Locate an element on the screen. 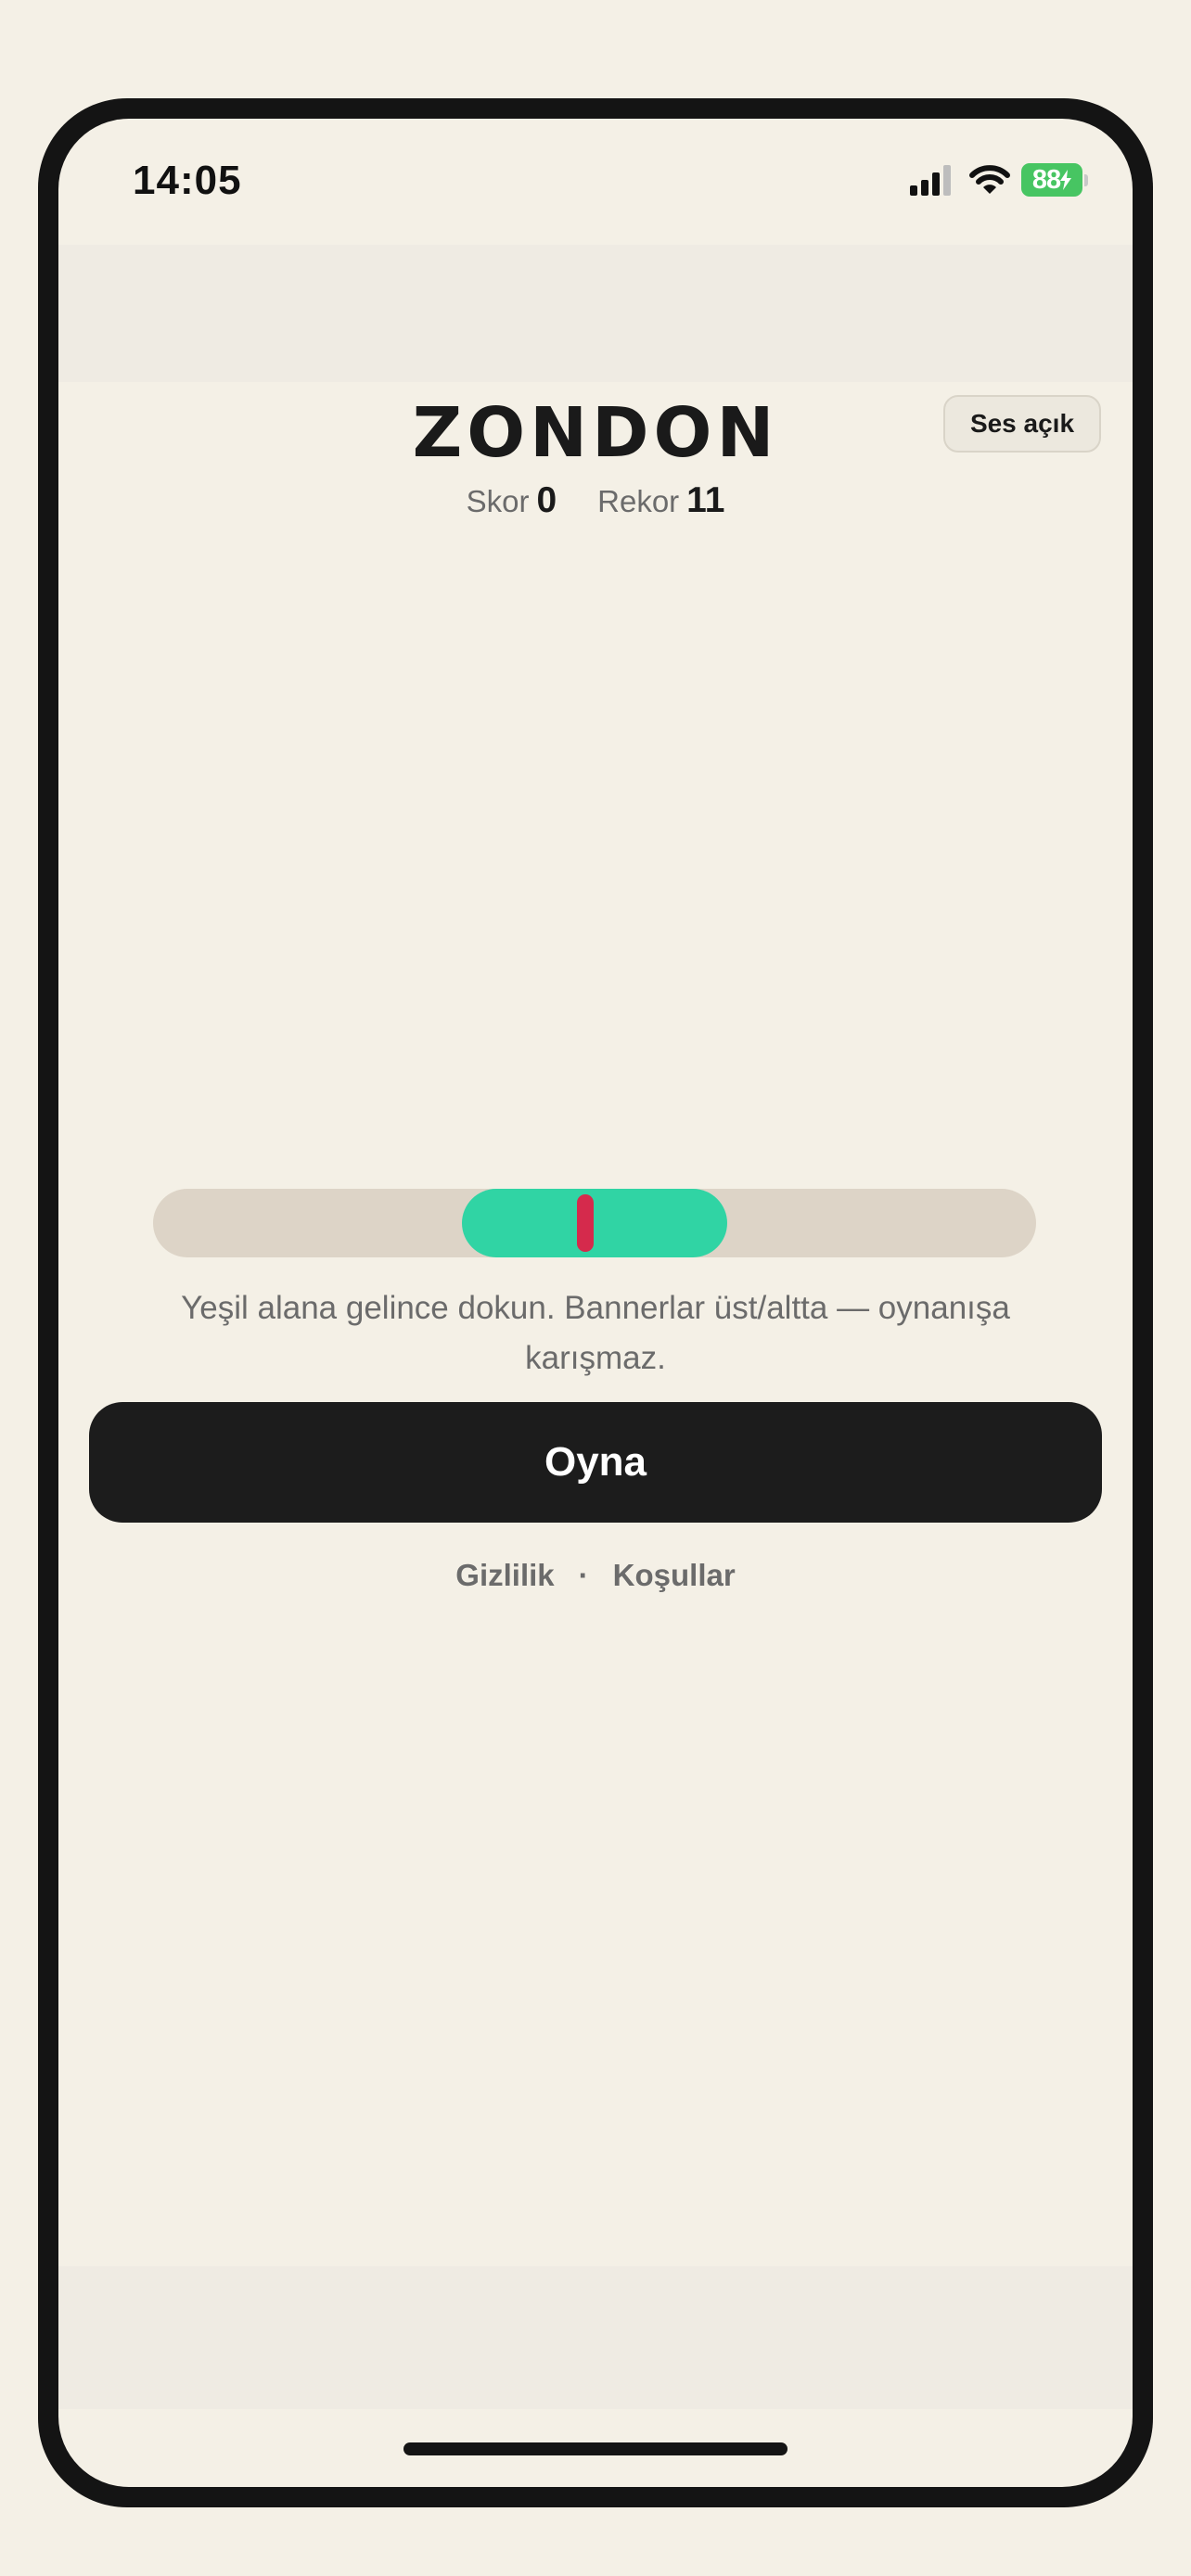 Image resolution: width=1191 pixels, height=2576 pixels. battery-level: 88 is located at coordinates (1051, 180).